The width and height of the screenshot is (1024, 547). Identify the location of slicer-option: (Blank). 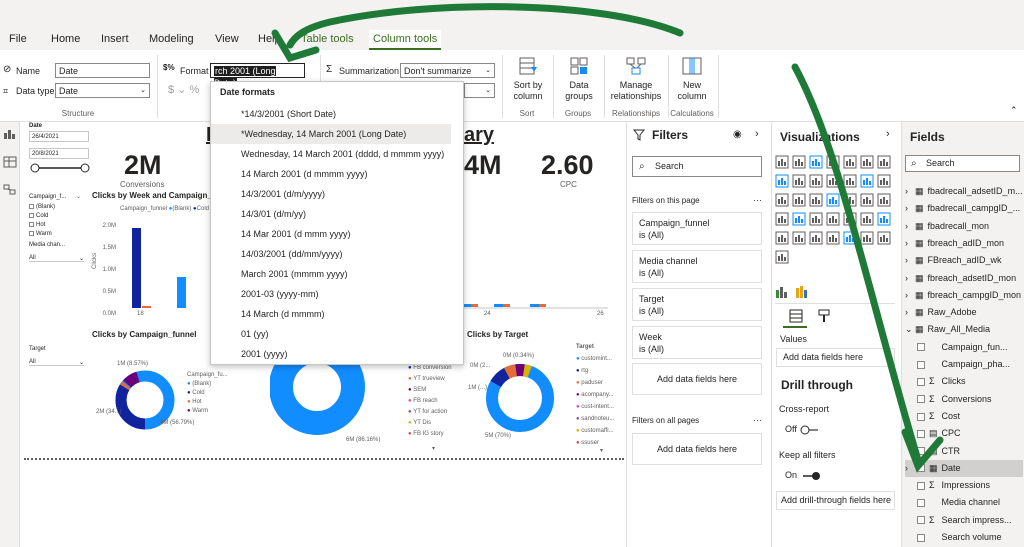
(42, 207).